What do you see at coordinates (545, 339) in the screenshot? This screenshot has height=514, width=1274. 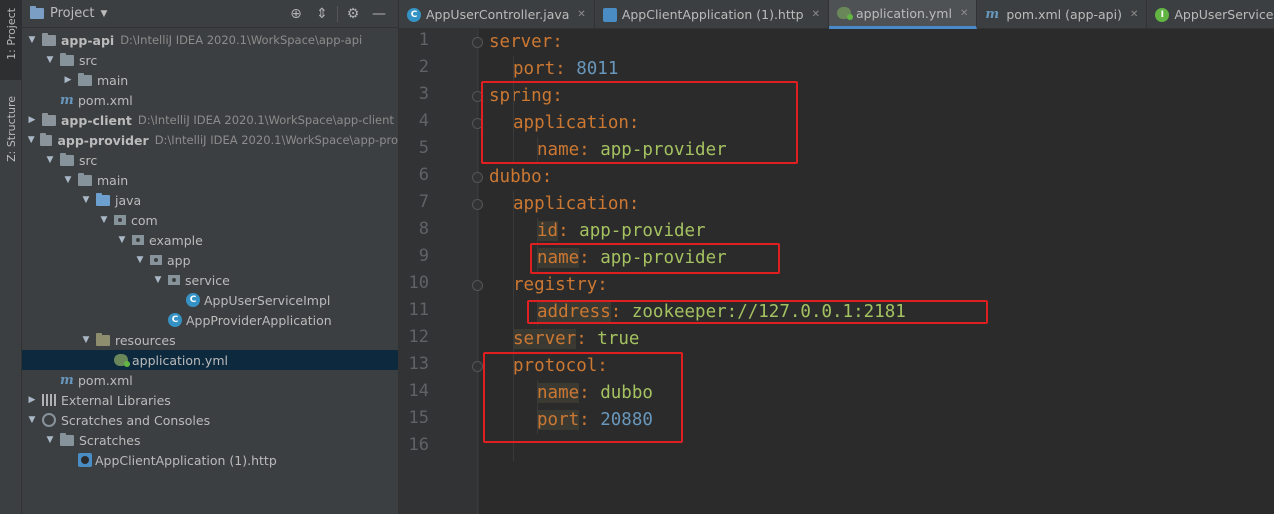 I see `yaml-key: server` at bounding box center [545, 339].